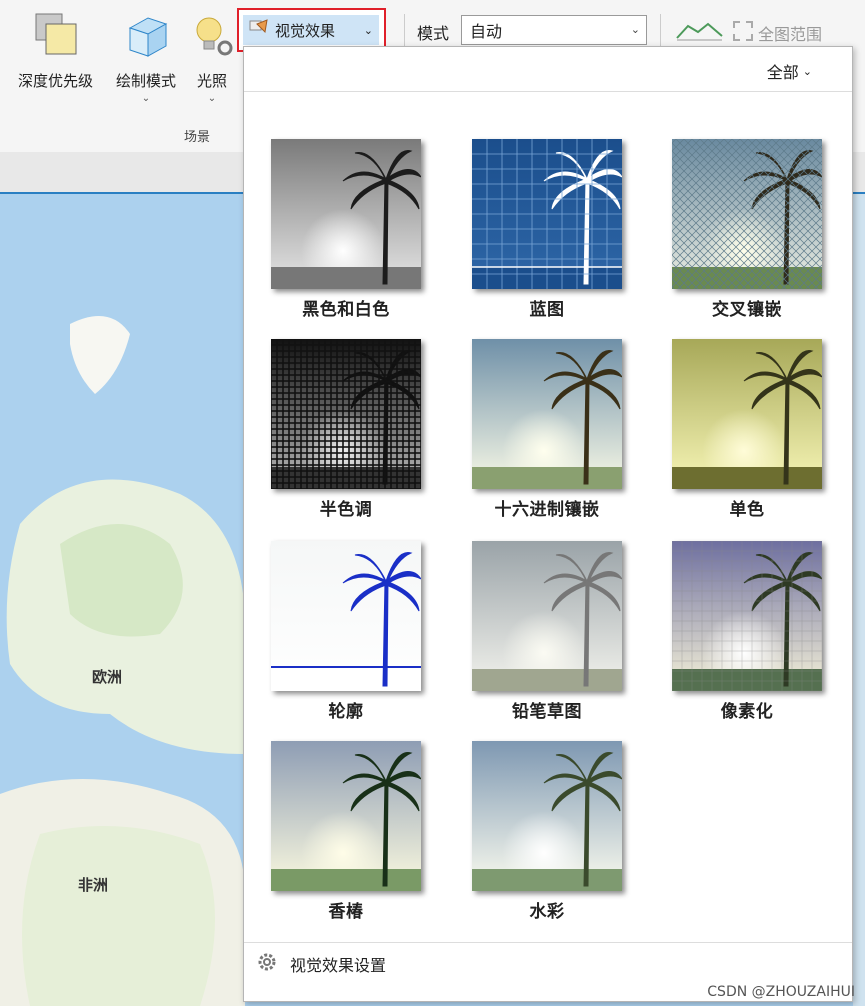 Image resolution: width=865 pixels, height=1006 pixels. I want to click on effect-tile-mono: 单色, so click(752, 429).